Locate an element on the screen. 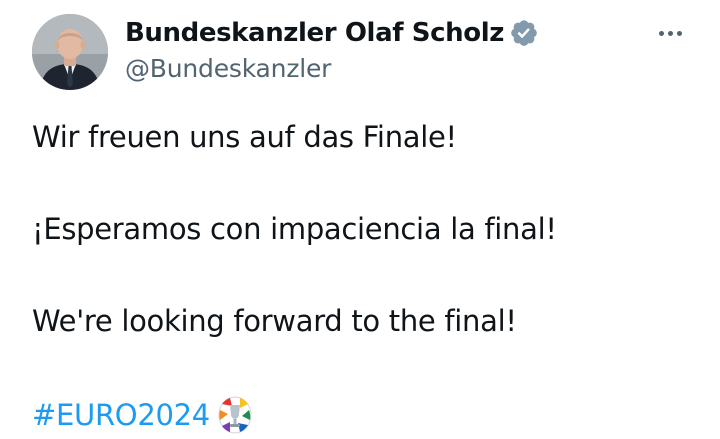 This screenshot has height=439, width=720. avatar is located at coordinates (70, 52).